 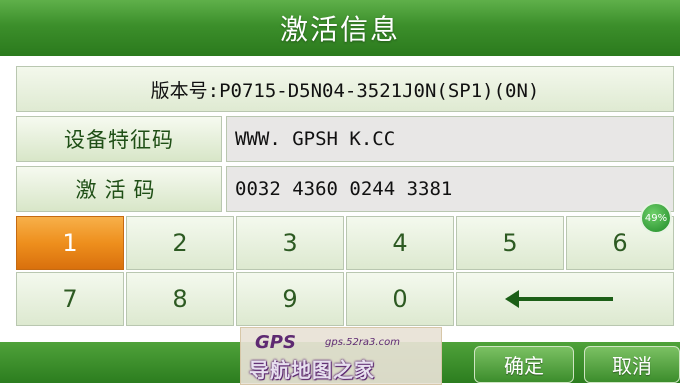 I want to click on usage-badge: 49%, so click(x=656, y=218).